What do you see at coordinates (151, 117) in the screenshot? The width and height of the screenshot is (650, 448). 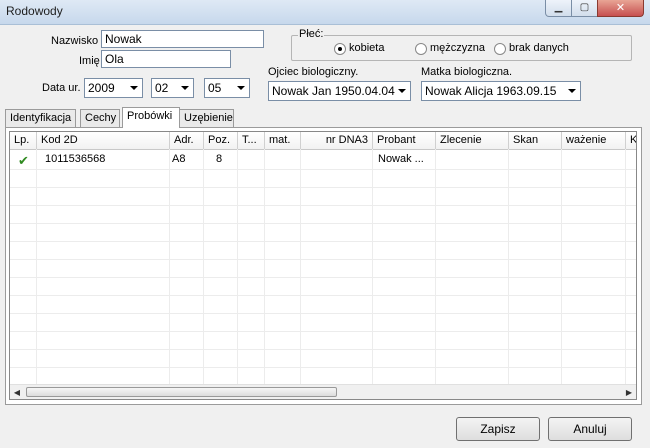 I see `tab-probowki: Probówki` at bounding box center [151, 117].